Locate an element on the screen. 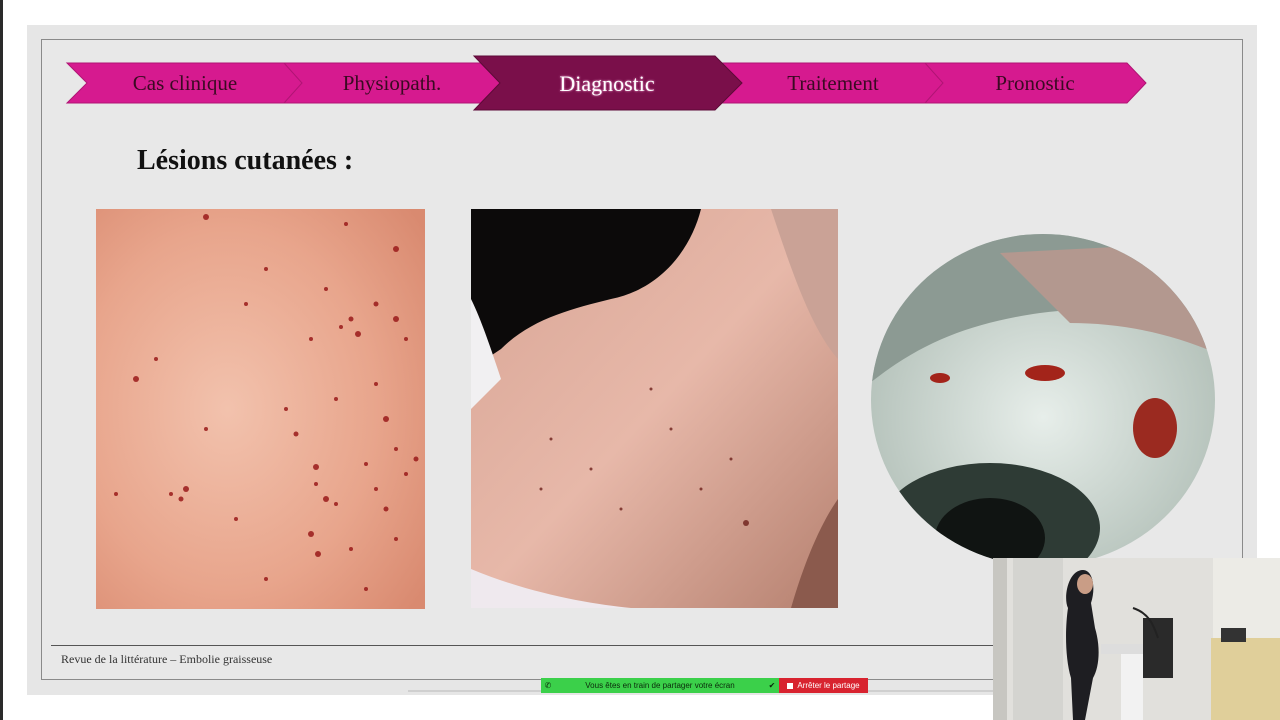  skin-petechiae-photo is located at coordinates (260, 409).